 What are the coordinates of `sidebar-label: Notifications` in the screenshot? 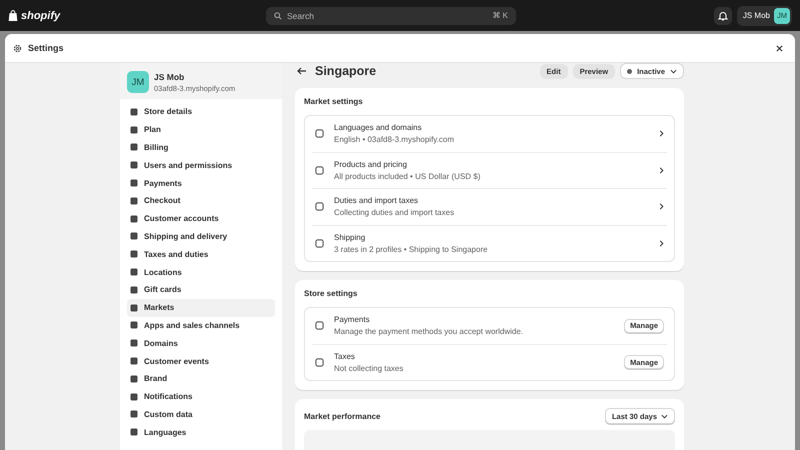 It's located at (168, 397).